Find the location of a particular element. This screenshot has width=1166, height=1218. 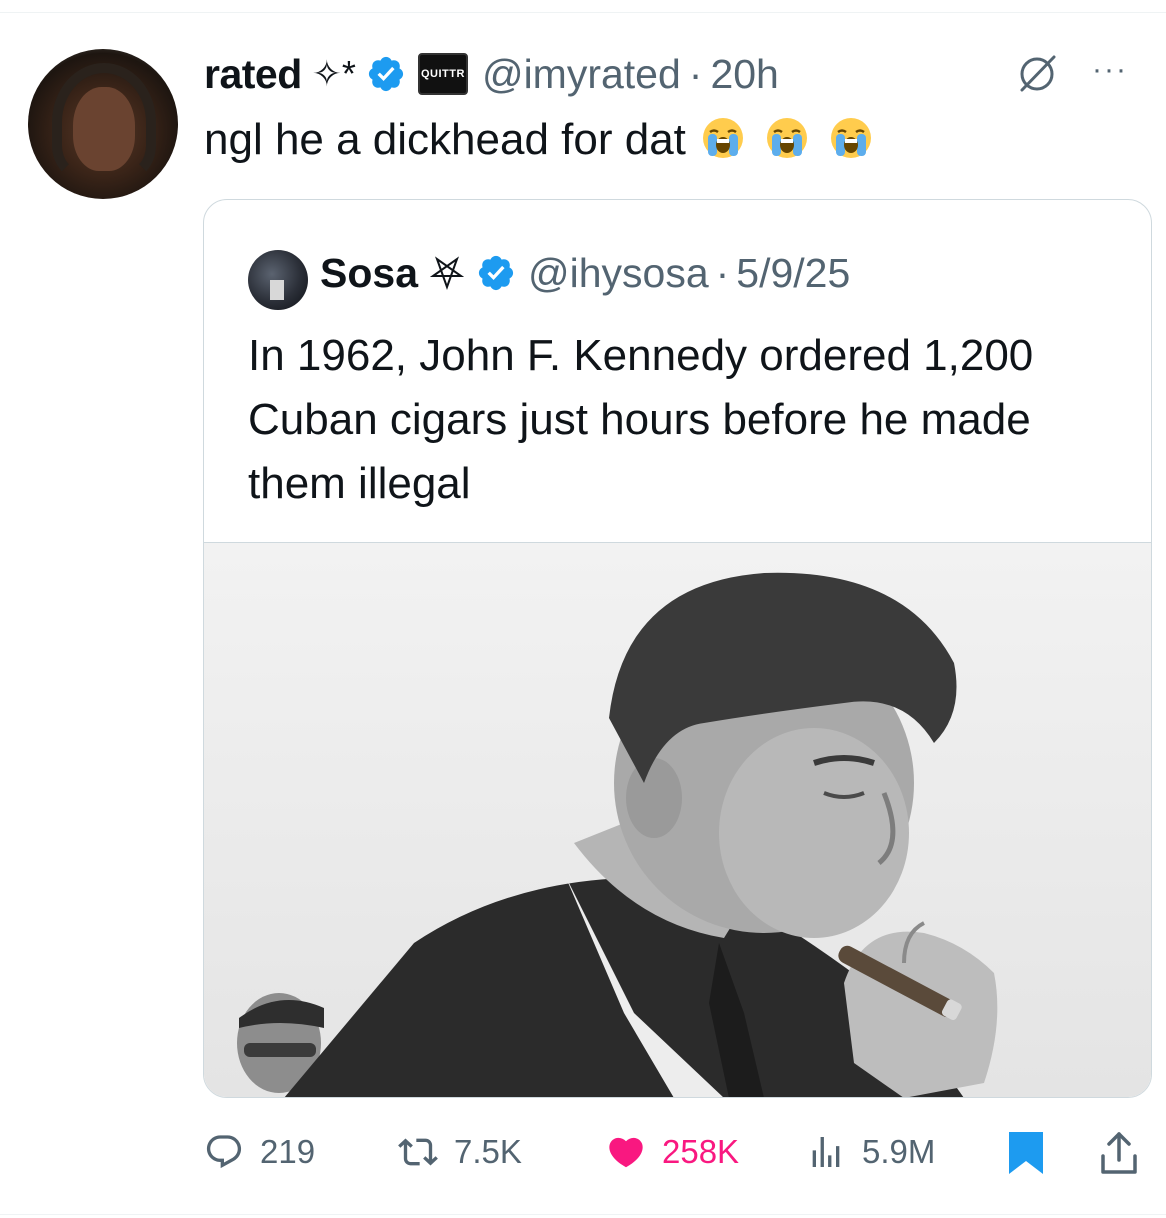

repost-button: 7.5K is located at coordinates (460, 1152).